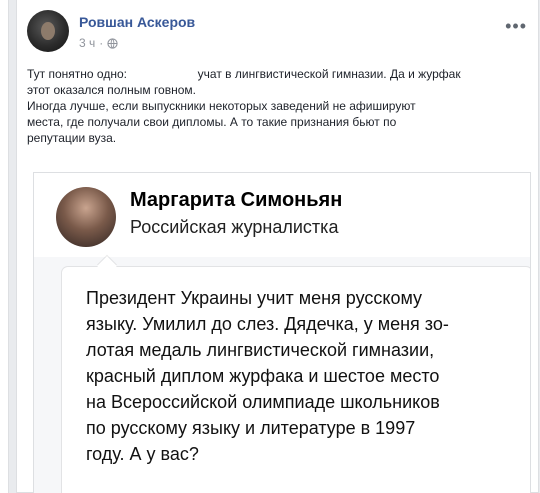 The height and width of the screenshot is (493, 540). I want to click on left-sidebar-edge, so click(4, 246).